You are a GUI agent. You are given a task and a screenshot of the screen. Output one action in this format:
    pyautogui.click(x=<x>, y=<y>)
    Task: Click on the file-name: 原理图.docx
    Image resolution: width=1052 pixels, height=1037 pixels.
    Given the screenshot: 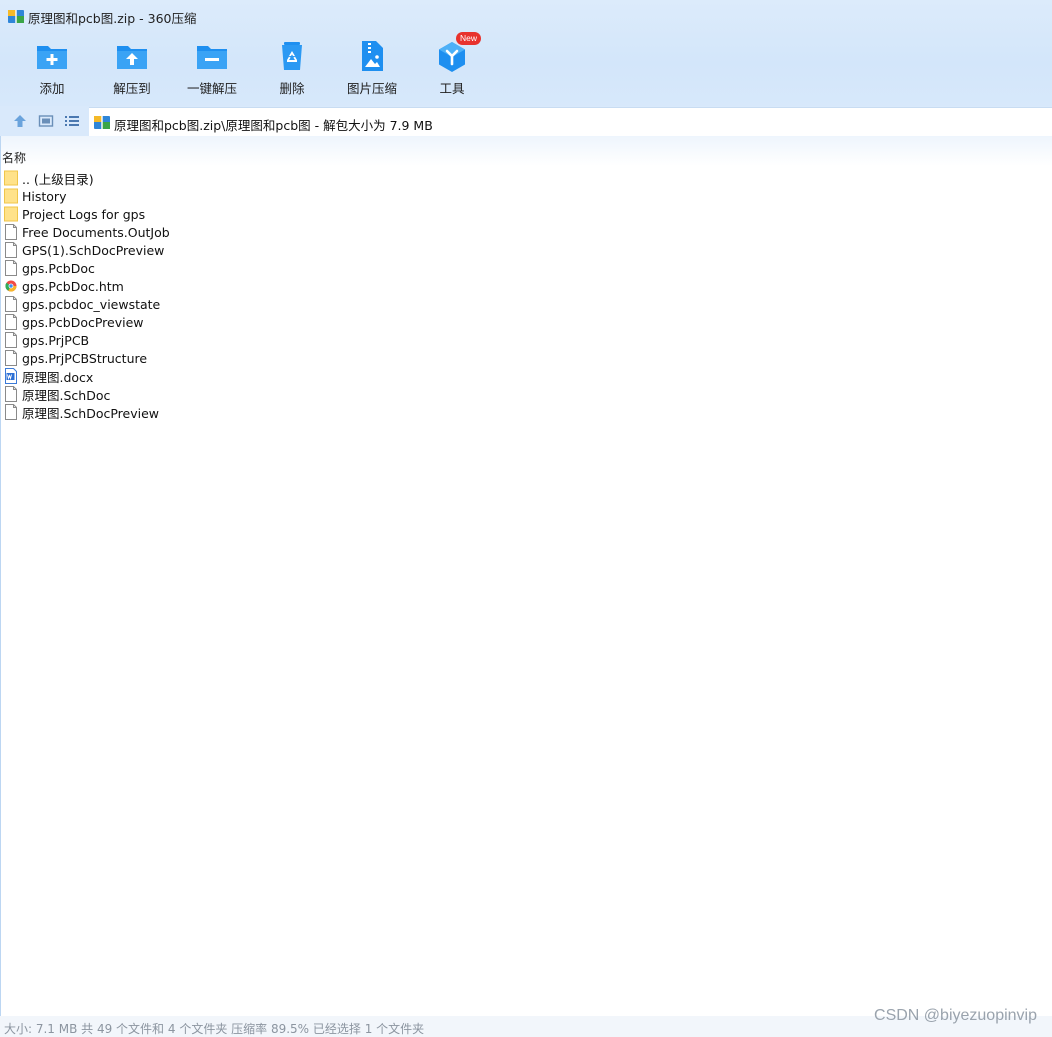 What is the action you would take?
    pyautogui.click(x=58, y=377)
    